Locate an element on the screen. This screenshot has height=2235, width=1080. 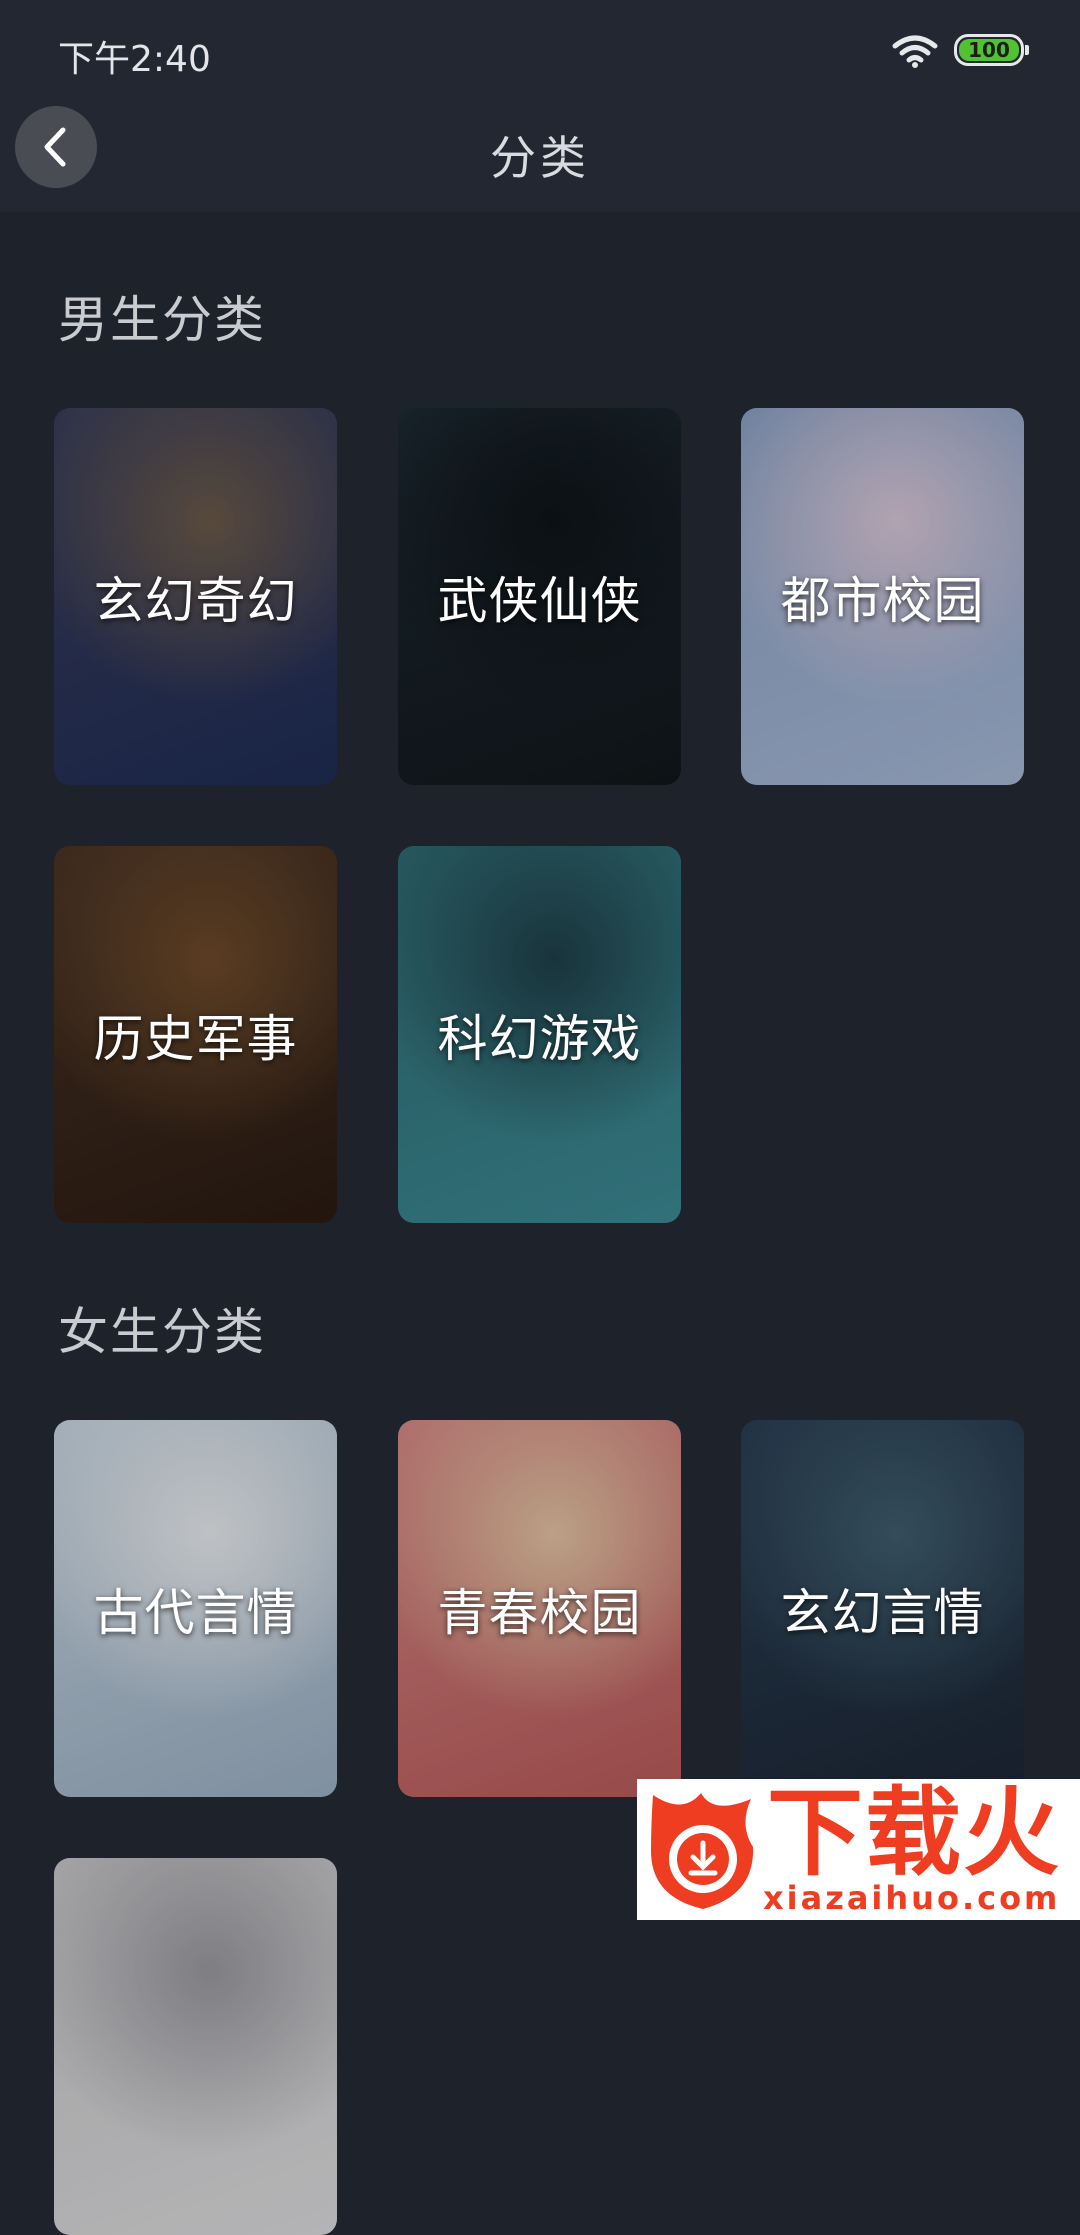
category-card: 历史军事 is located at coordinates (195, 1034).